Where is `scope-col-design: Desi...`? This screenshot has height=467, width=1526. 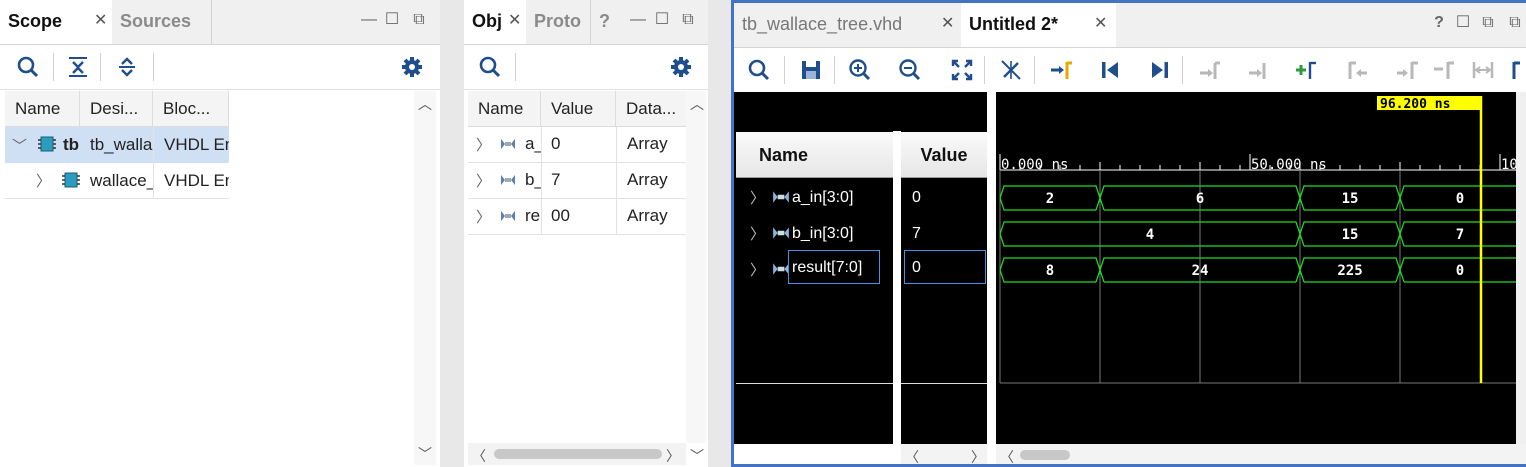
scope-col-design: Desi... is located at coordinates (116, 109).